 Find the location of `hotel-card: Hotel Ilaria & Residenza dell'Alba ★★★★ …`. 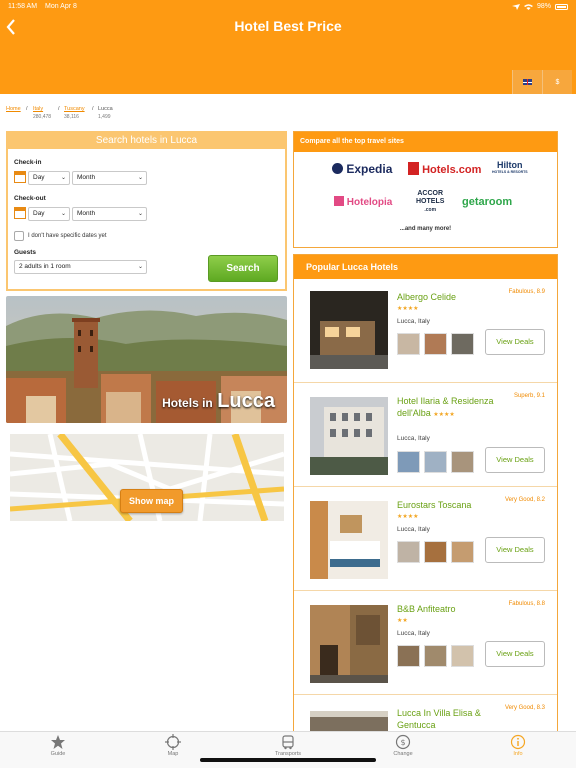

hotel-card: Hotel Ilaria & Residenza dell'Alba ★★★★ … is located at coordinates (425, 435).